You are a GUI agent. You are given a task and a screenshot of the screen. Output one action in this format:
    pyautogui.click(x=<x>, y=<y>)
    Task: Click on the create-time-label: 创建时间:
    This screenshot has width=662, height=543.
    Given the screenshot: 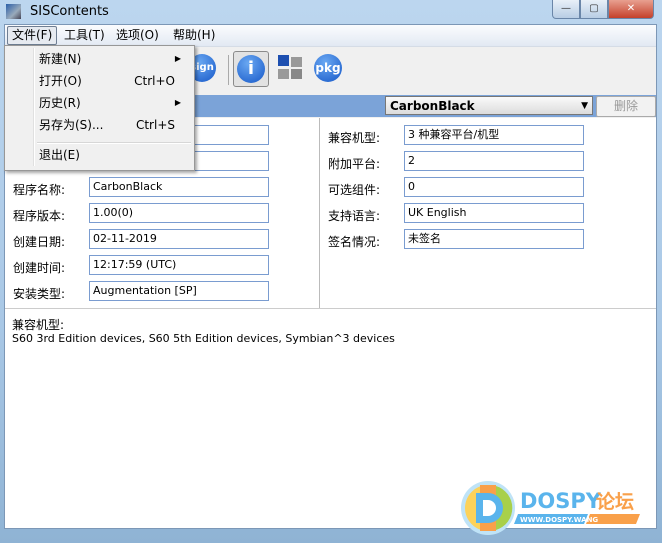 What is the action you would take?
    pyautogui.click(x=39, y=268)
    